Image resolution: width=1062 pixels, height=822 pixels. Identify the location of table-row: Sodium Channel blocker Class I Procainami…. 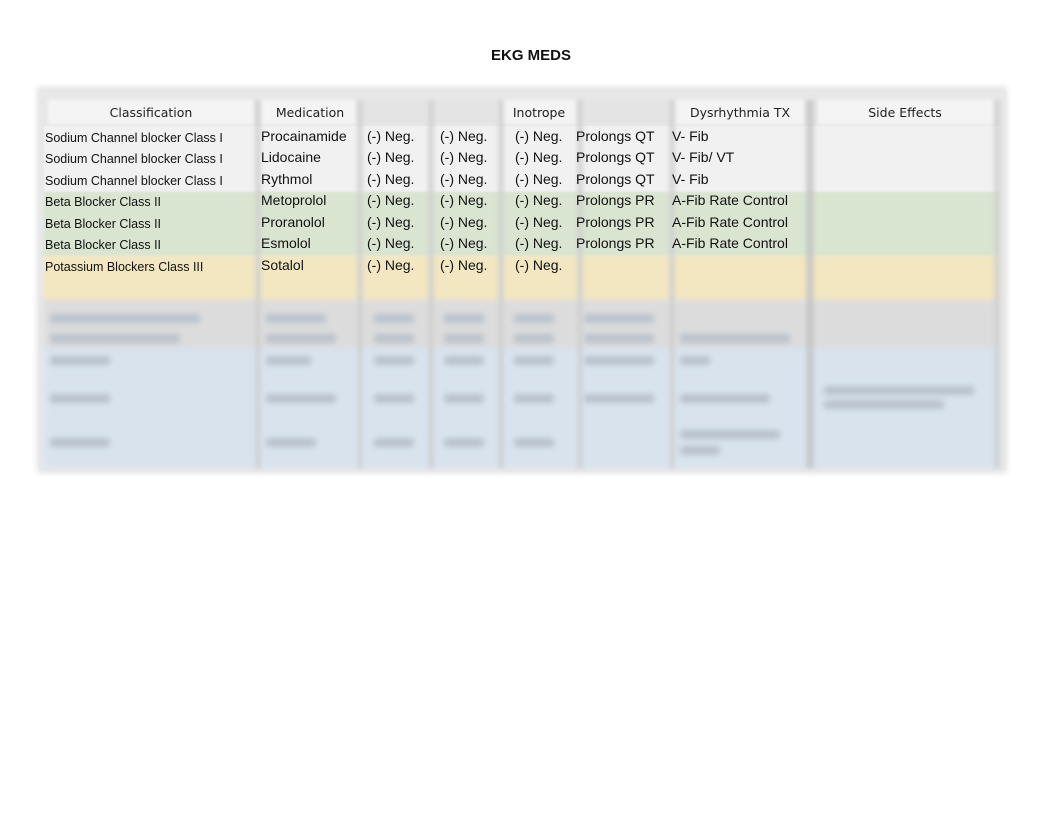
(521, 137).